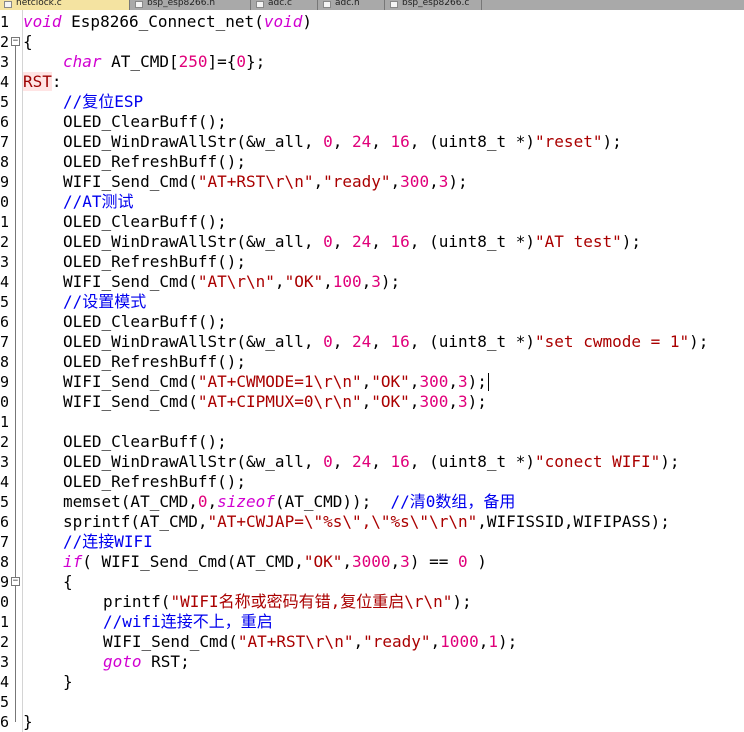 The width and height of the screenshot is (744, 732). Describe the element at coordinates (37, 81) in the screenshot. I see `code-token: RST` at that location.